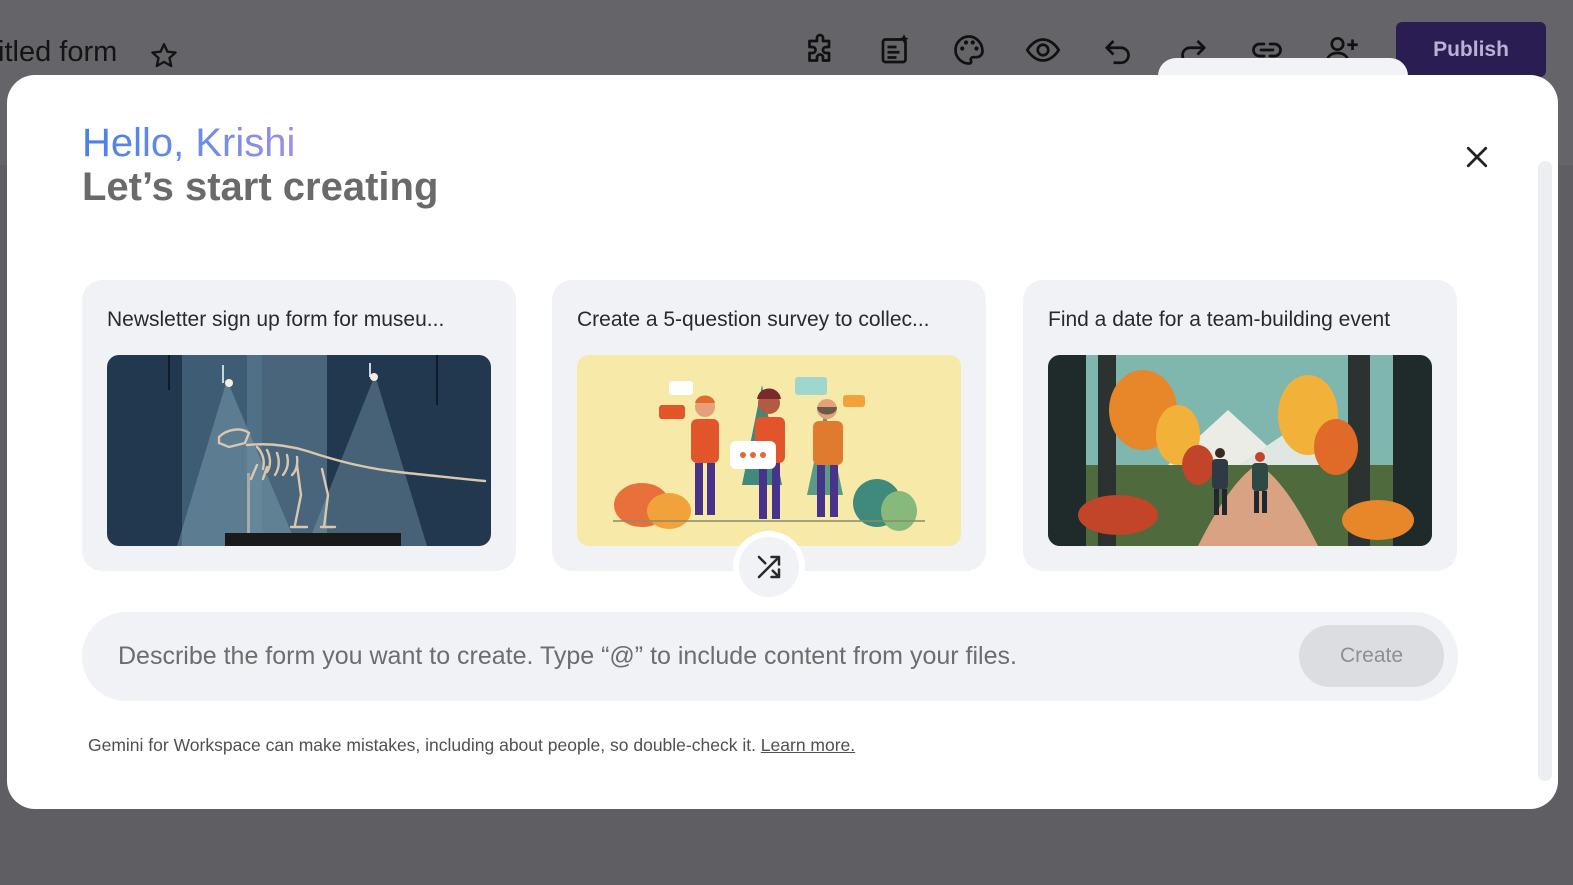  What do you see at coordinates (164, 56) in the screenshot?
I see `star-icon` at bounding box center [164, 56].